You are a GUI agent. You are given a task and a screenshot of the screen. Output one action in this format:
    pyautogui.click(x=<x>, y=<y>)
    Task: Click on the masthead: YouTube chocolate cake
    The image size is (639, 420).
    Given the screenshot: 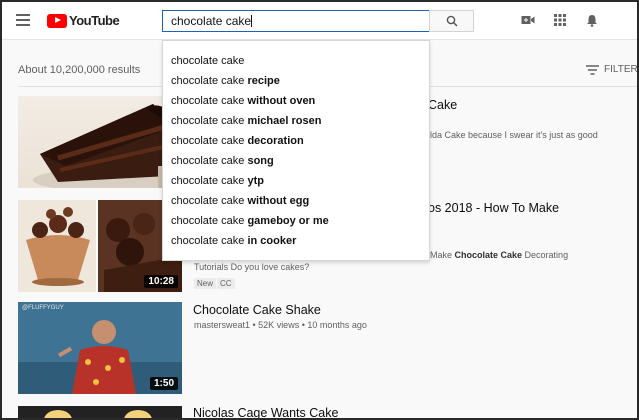 What is the action you would take?
    pyautogui.click(x=319, y=21)
    